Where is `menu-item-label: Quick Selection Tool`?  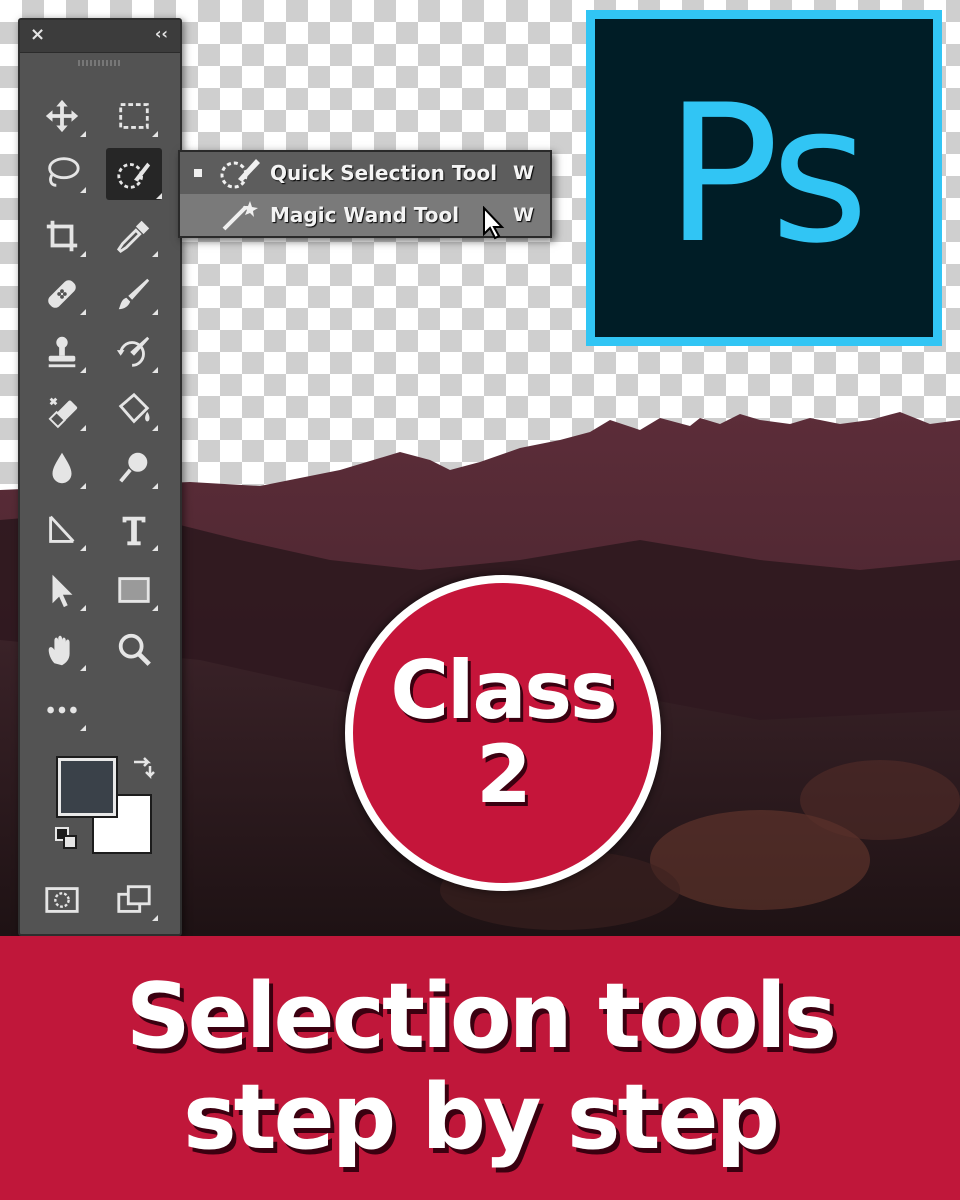 menu-item-label: Quick Selection Tool is located at coordinates (384, 173).